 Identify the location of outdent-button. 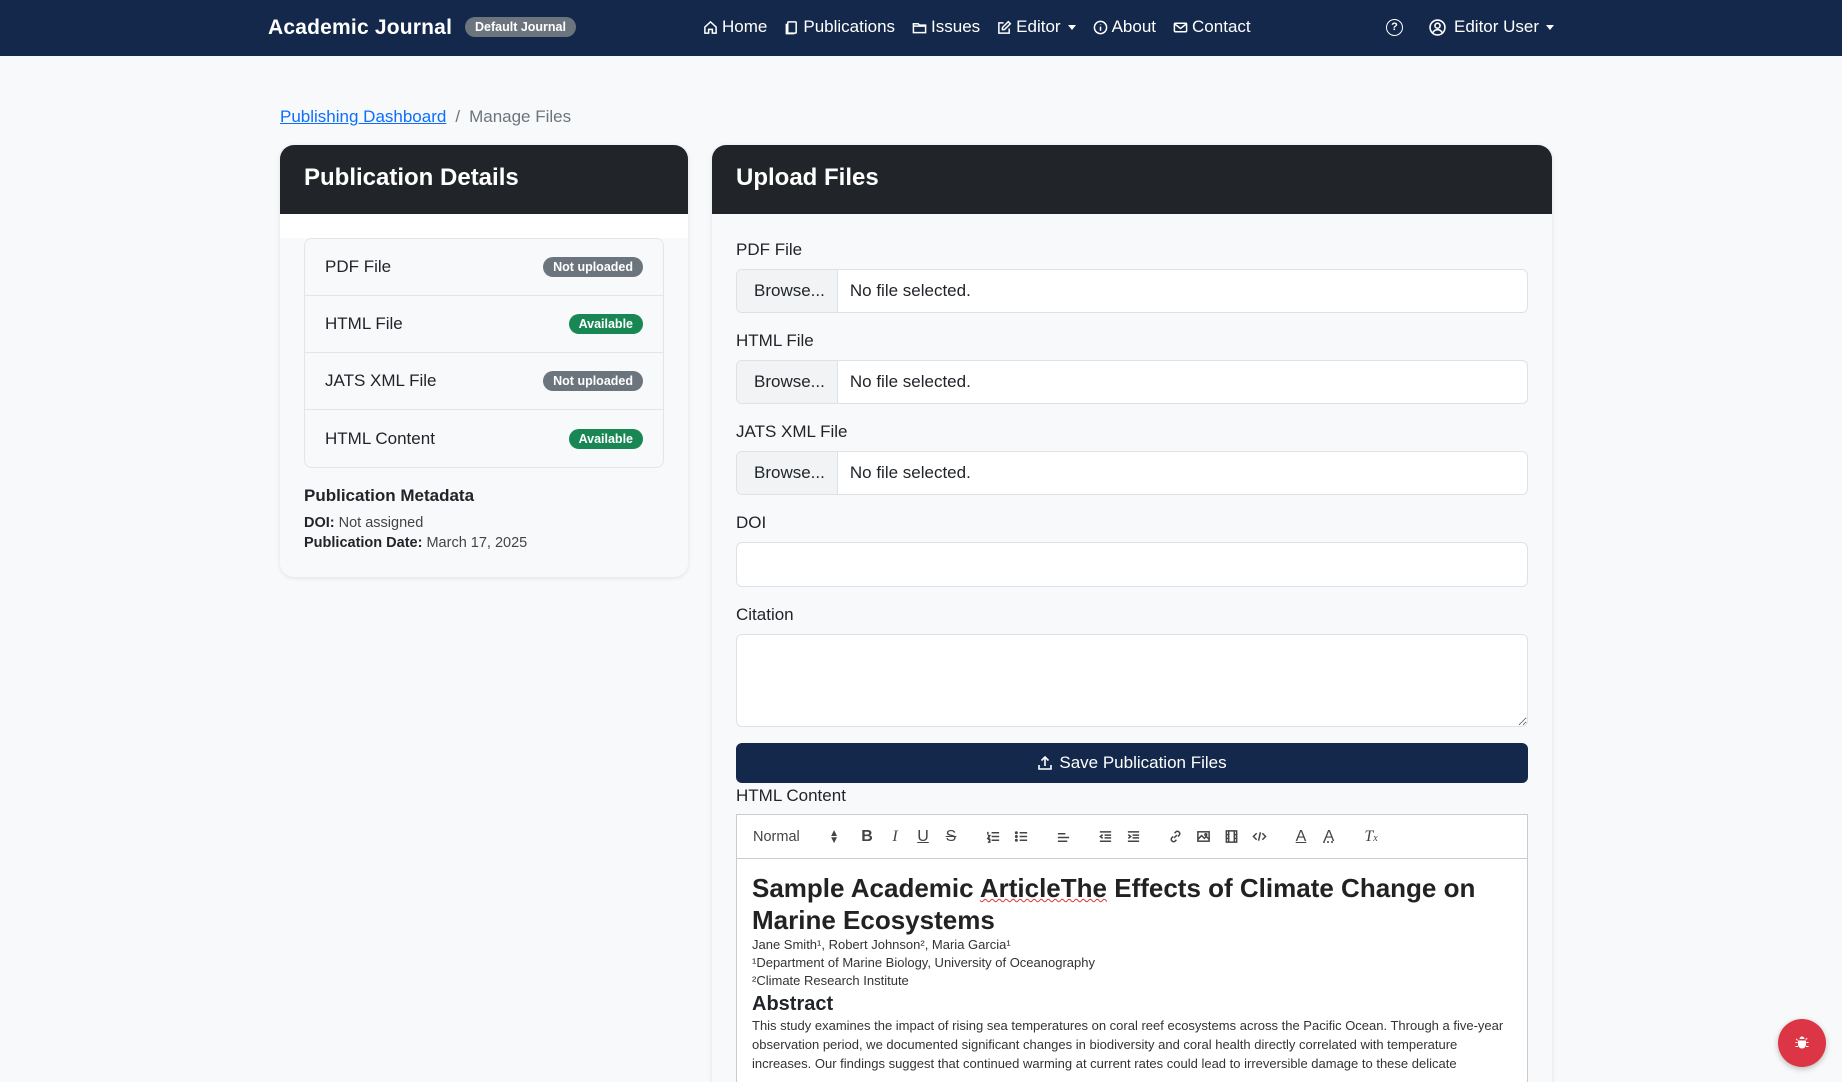
(1105, 837).